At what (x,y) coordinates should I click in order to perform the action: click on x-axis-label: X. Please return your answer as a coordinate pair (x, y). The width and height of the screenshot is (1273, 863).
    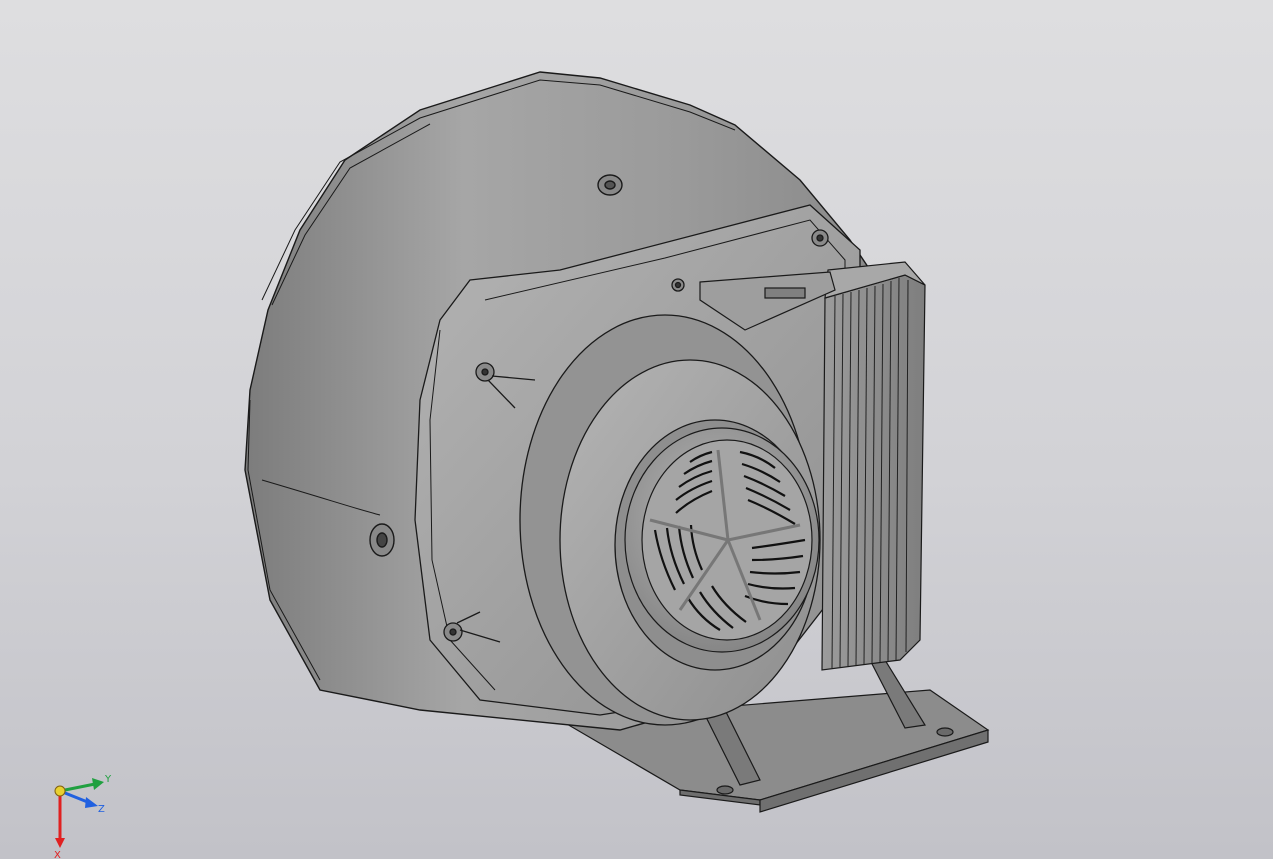
    Looking at the image, I should click on (57, 854).